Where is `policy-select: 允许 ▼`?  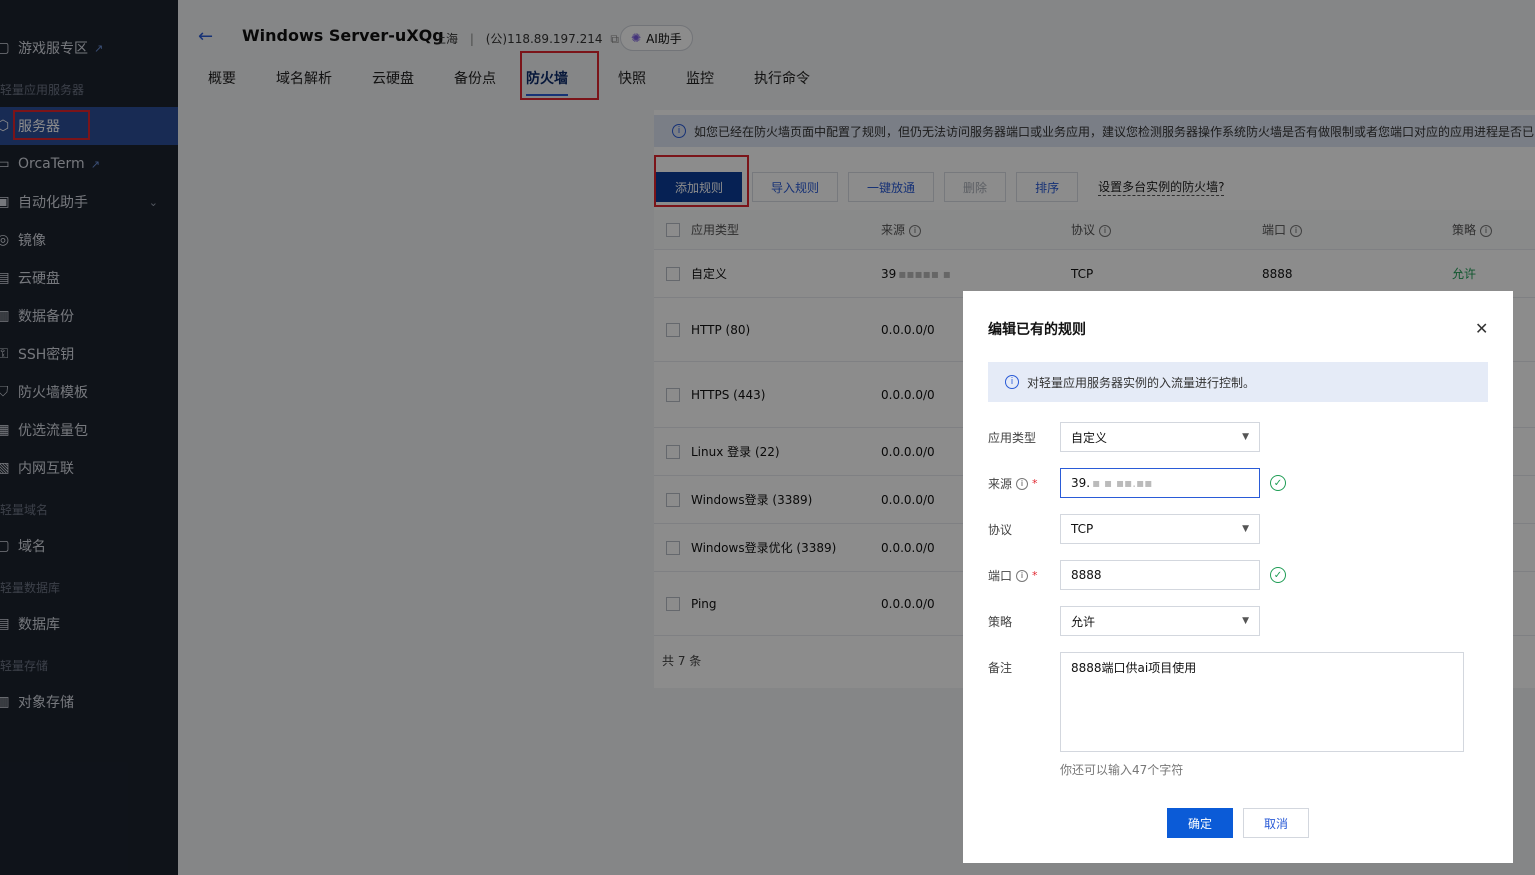 policy-select: 允许 ▼ is located at coordinates (1160, 621).